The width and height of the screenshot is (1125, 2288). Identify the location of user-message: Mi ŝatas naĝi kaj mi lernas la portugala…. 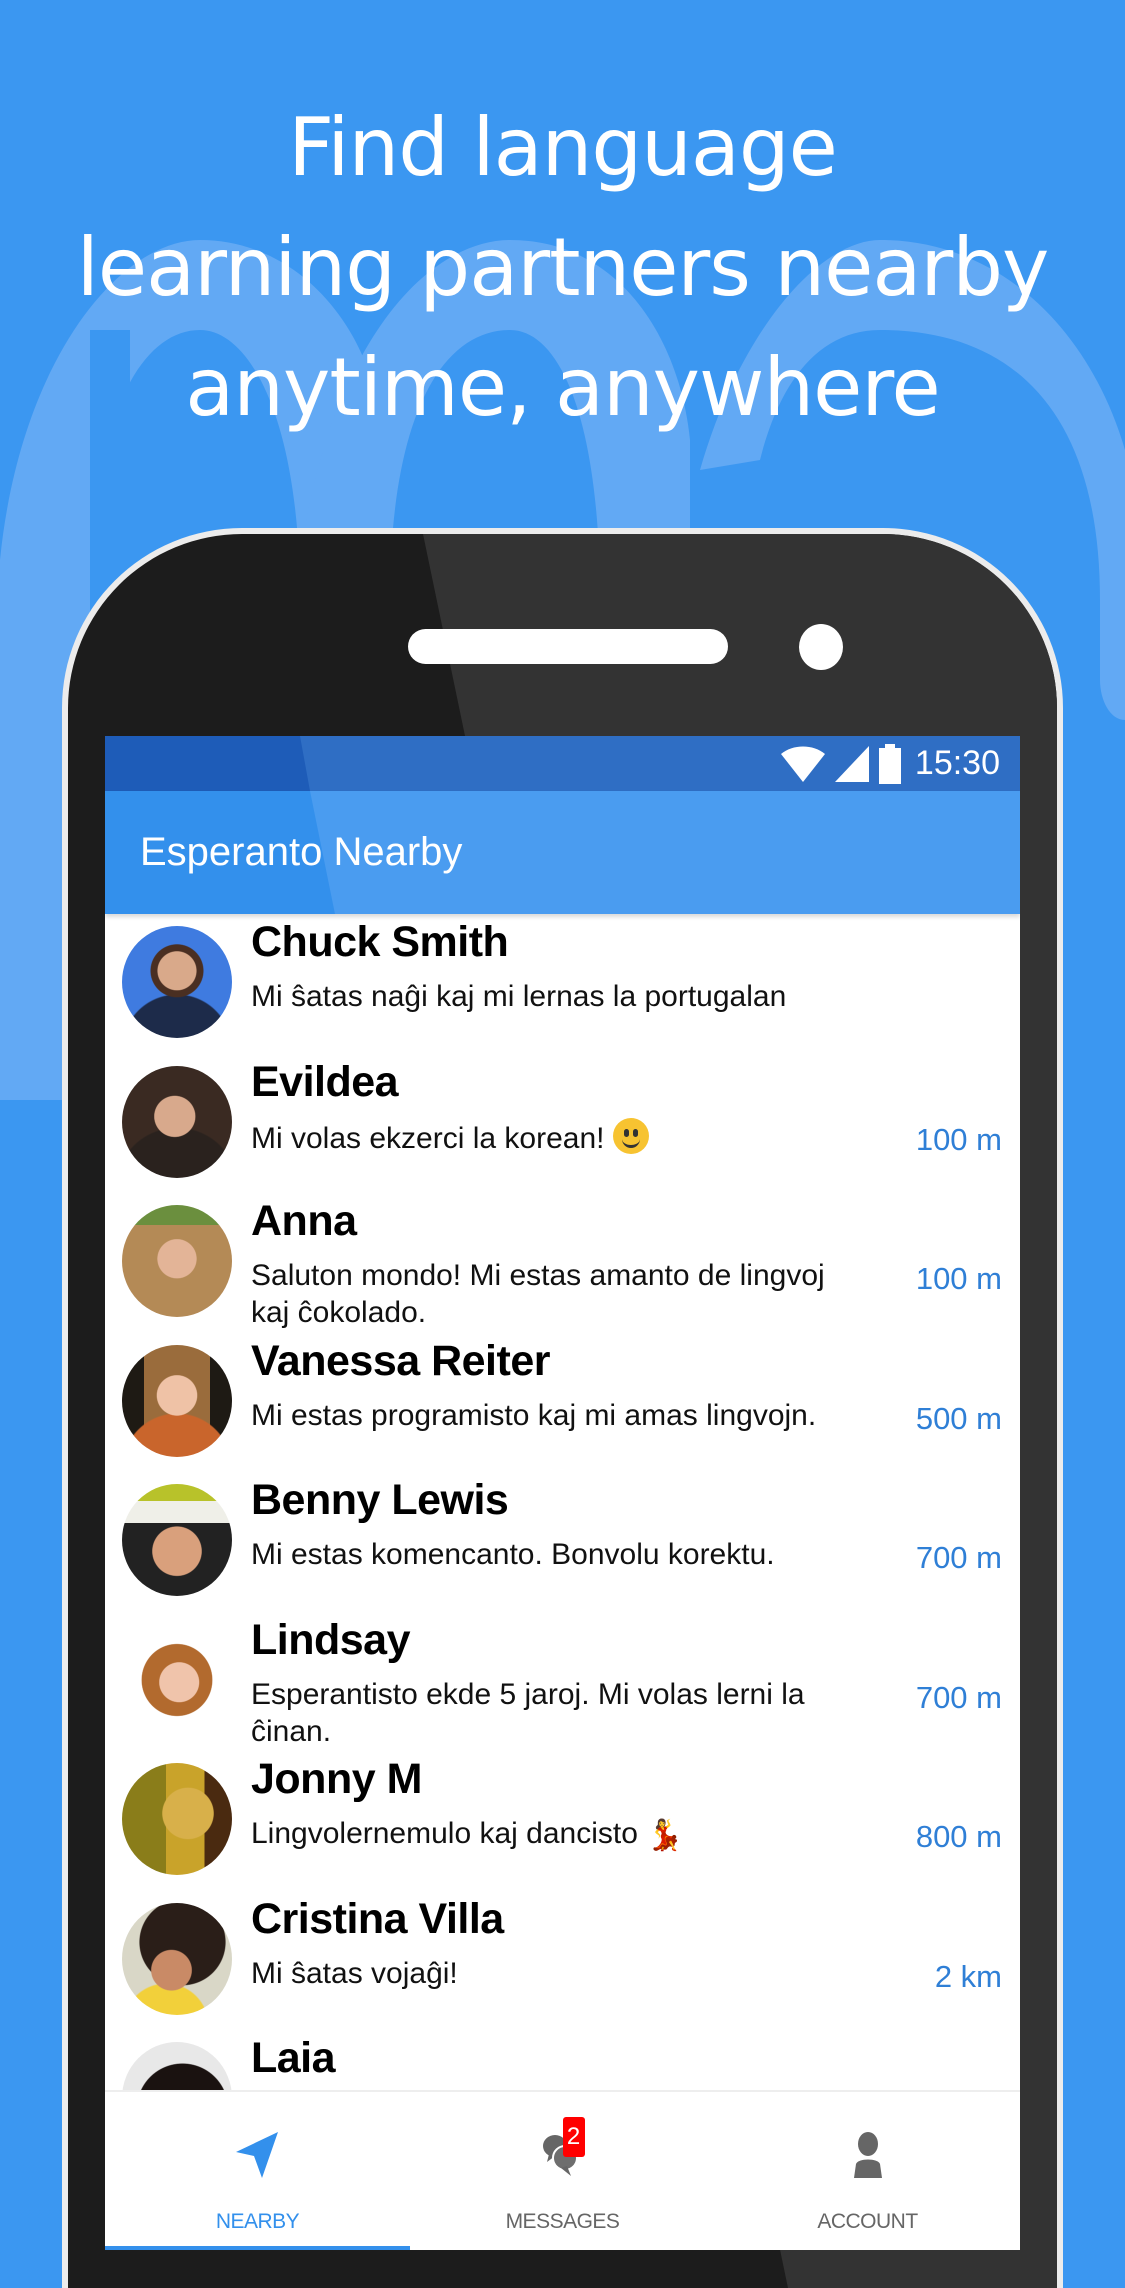
(519, 996).